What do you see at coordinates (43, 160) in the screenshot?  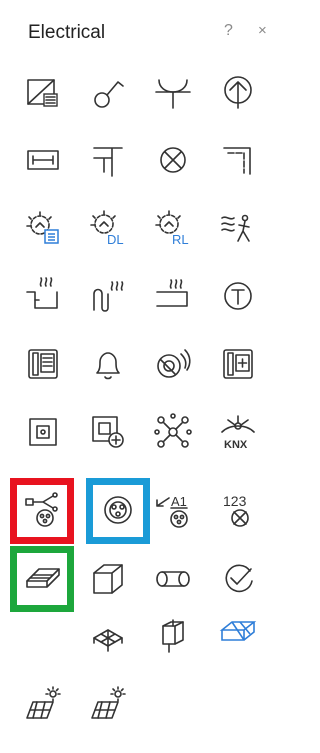 I see `cable-tray-tool-icon` at bounding box center [43, 160].